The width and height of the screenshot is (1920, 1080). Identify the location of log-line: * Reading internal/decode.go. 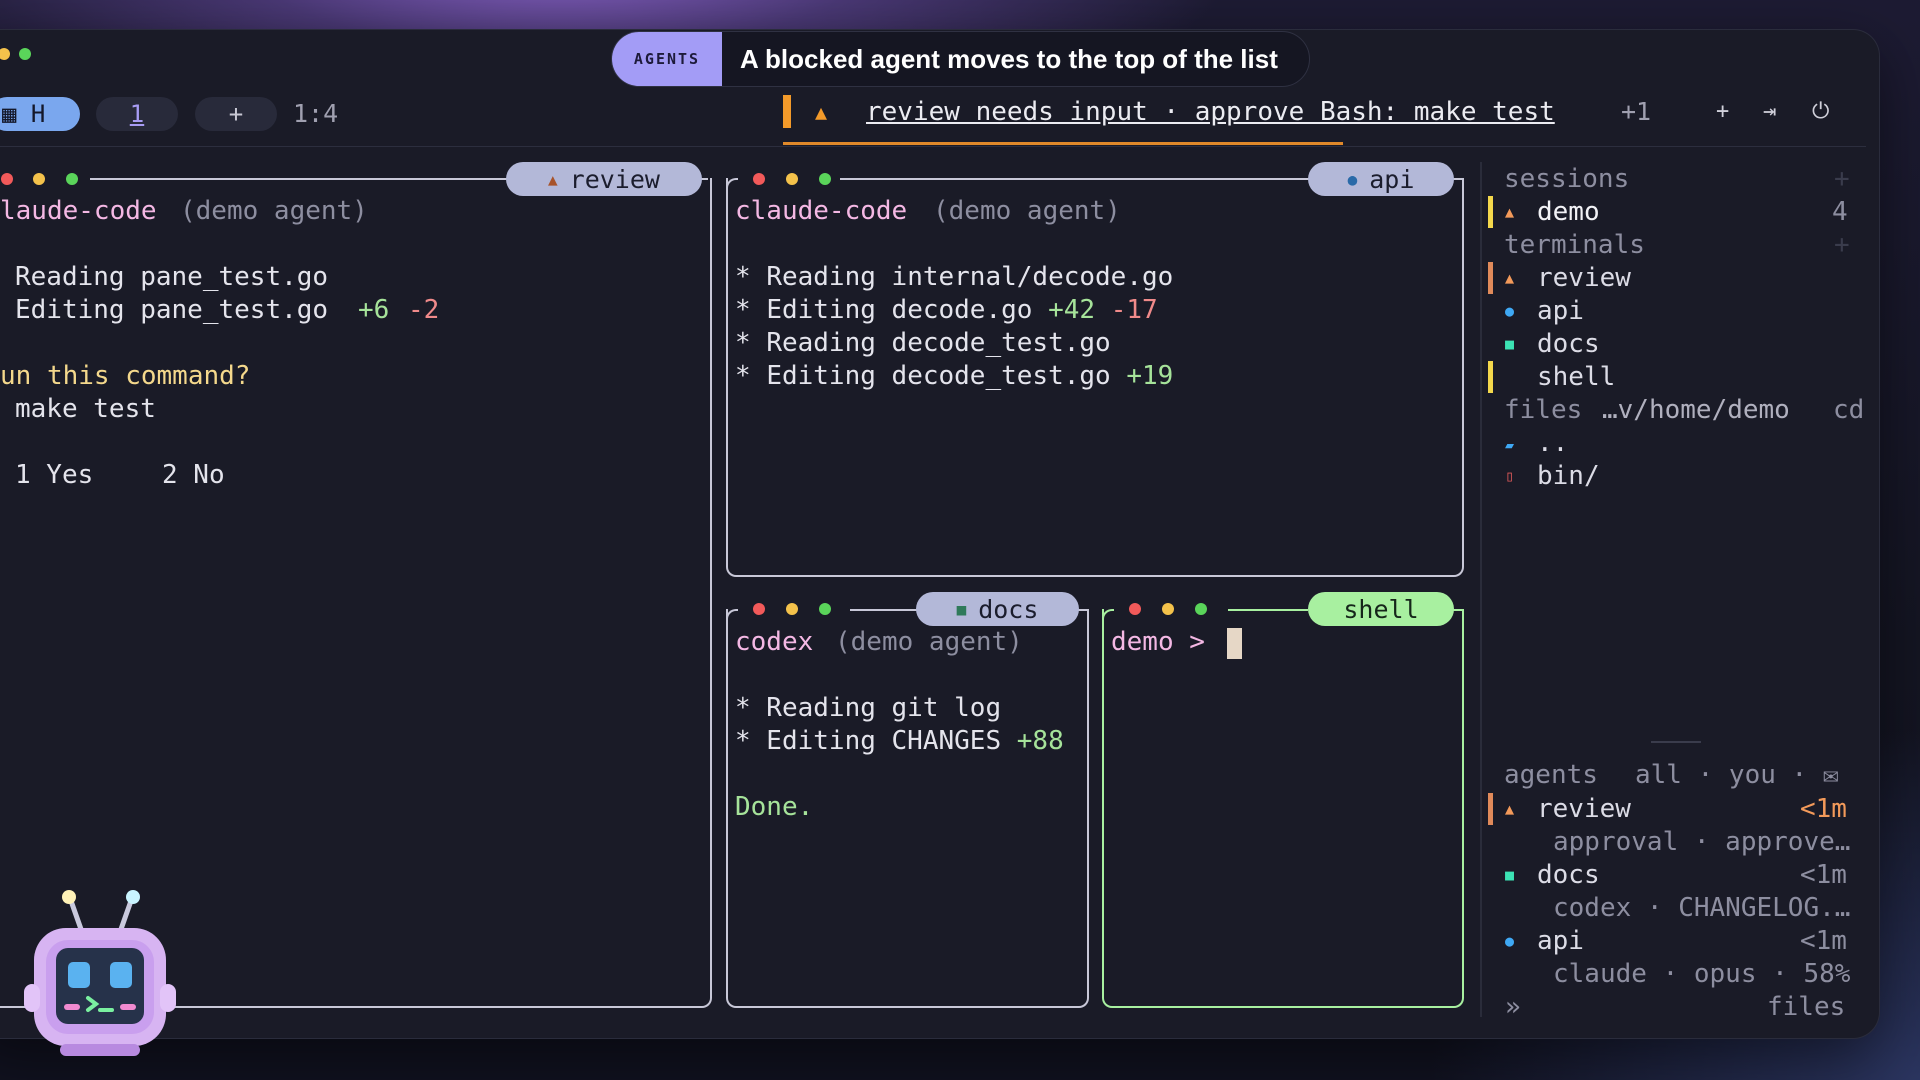
(954, 277).